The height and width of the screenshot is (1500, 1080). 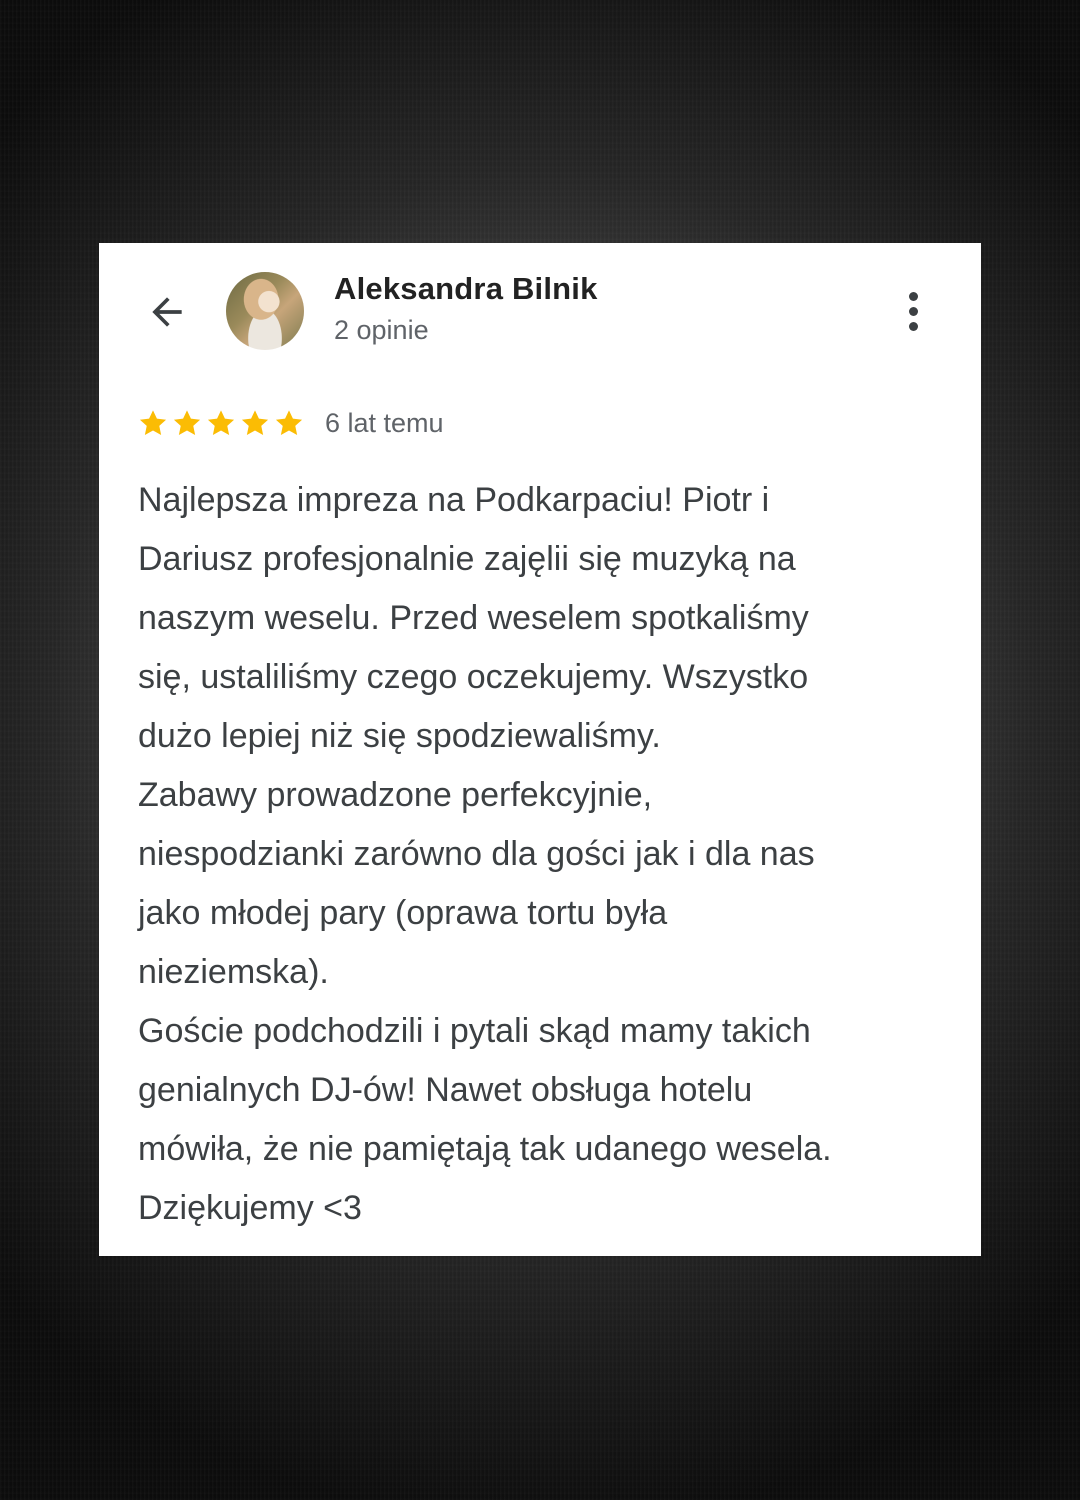 I want to click on avatar, so click(x=265, y=311).